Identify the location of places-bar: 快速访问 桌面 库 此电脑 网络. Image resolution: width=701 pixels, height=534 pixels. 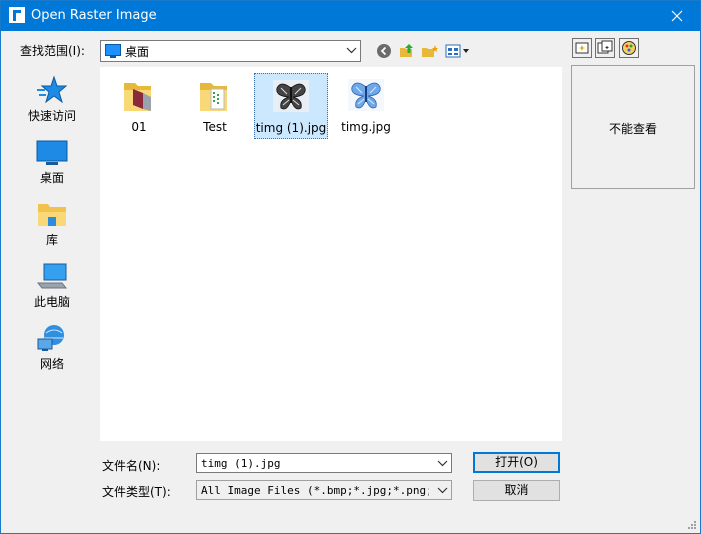
(52, 291).